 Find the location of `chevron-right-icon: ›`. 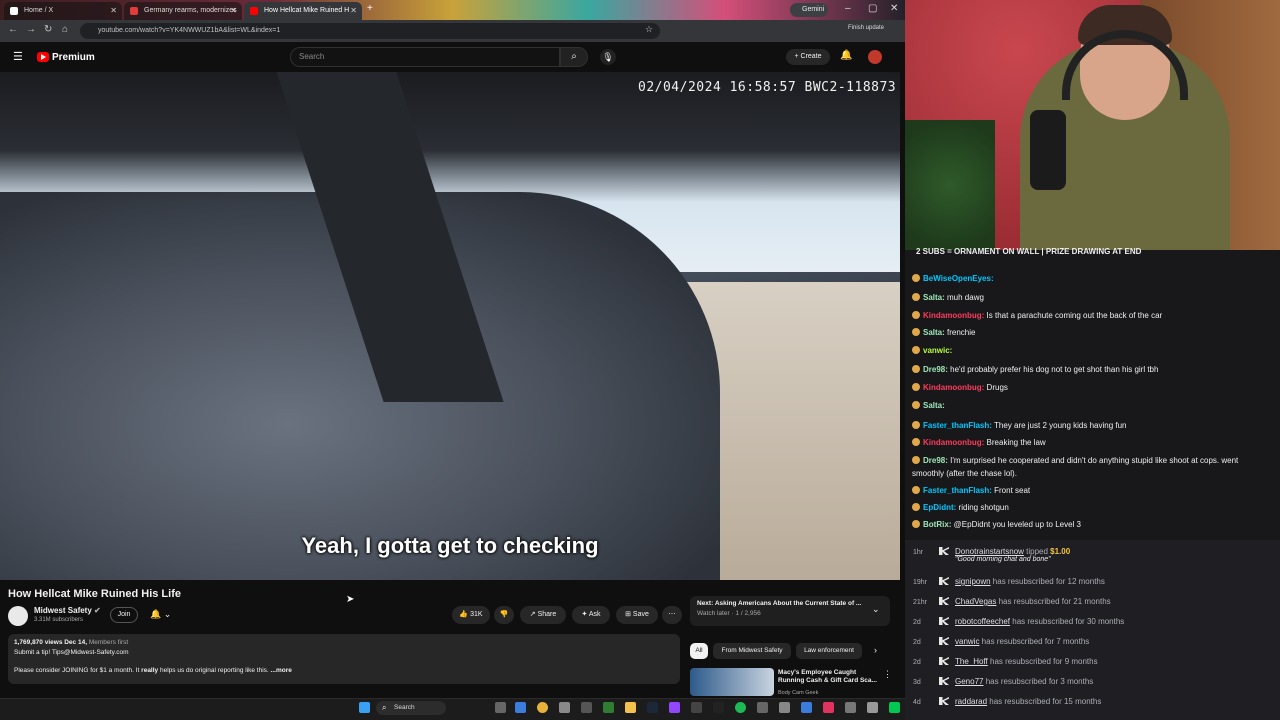

chevron-right-icon: › is located at coordinates (875, 650).